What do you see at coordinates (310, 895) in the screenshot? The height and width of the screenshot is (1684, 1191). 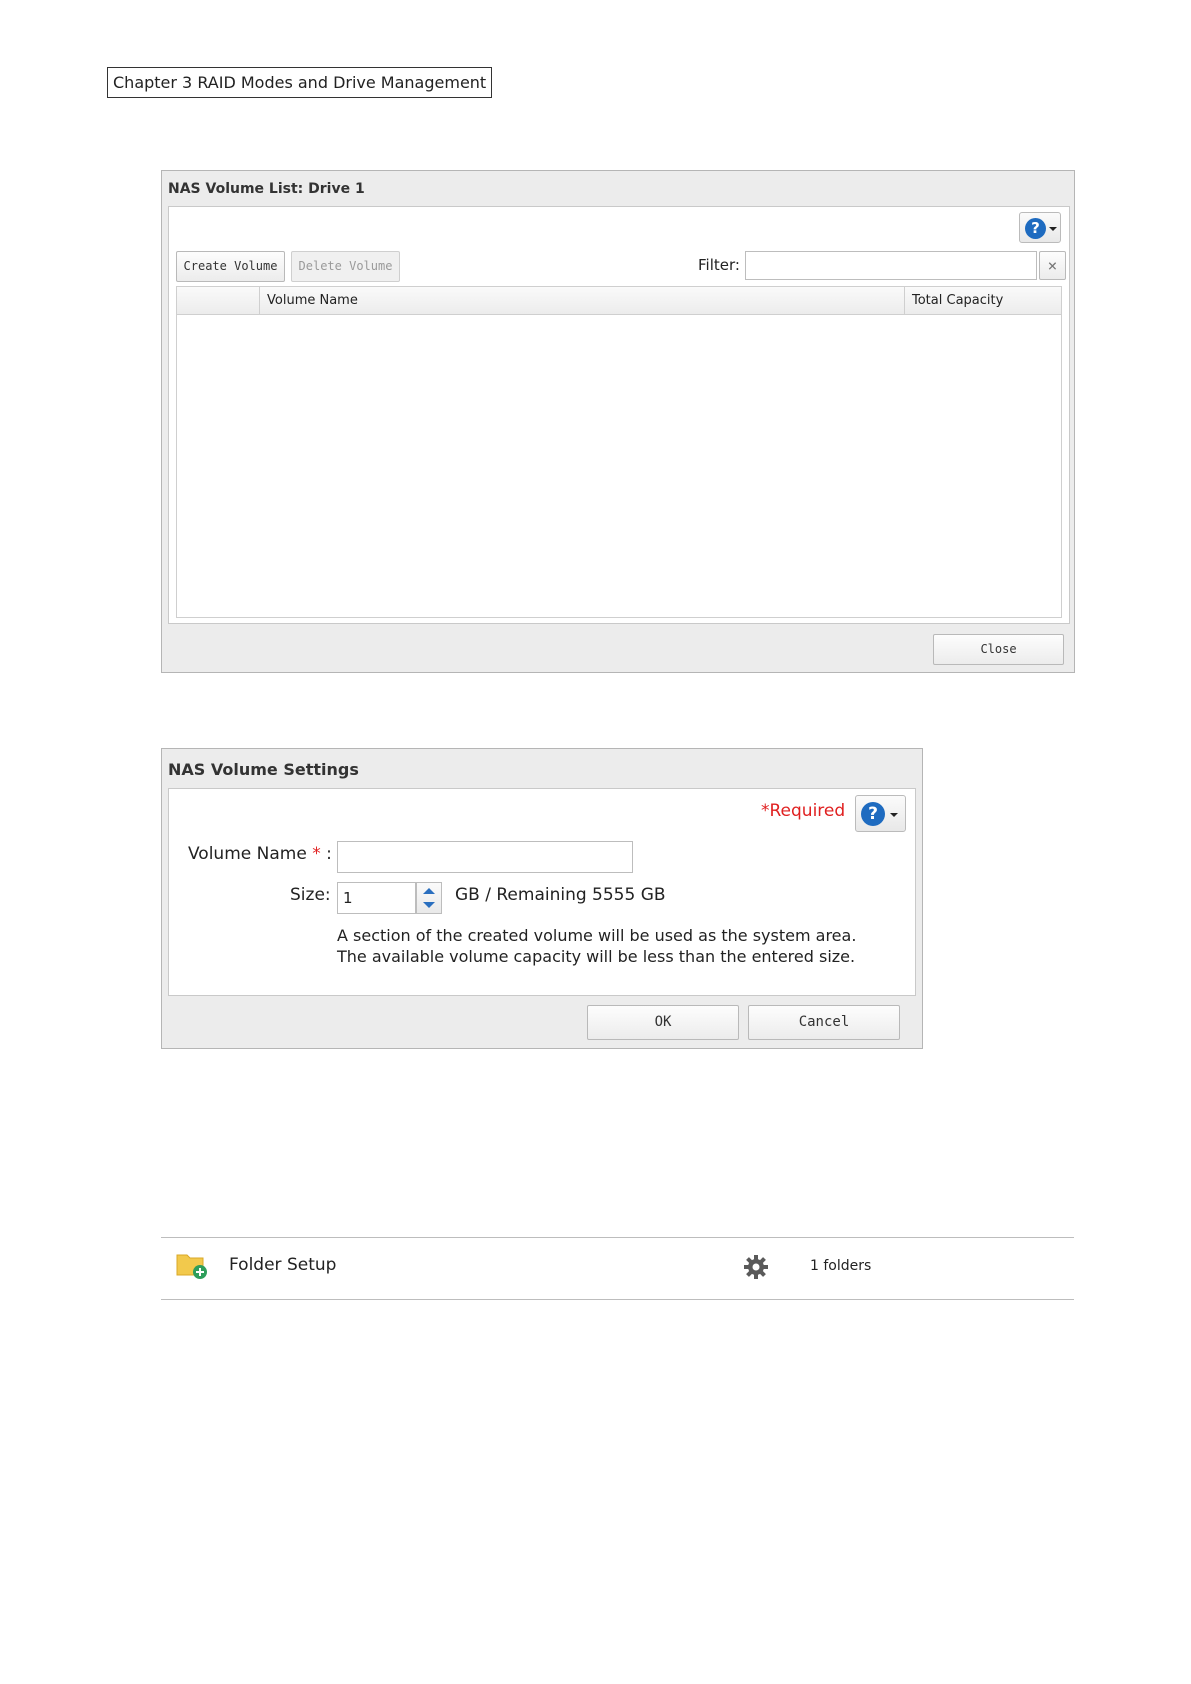 I see `size-label: Size:` at bounding box center [310, 895].